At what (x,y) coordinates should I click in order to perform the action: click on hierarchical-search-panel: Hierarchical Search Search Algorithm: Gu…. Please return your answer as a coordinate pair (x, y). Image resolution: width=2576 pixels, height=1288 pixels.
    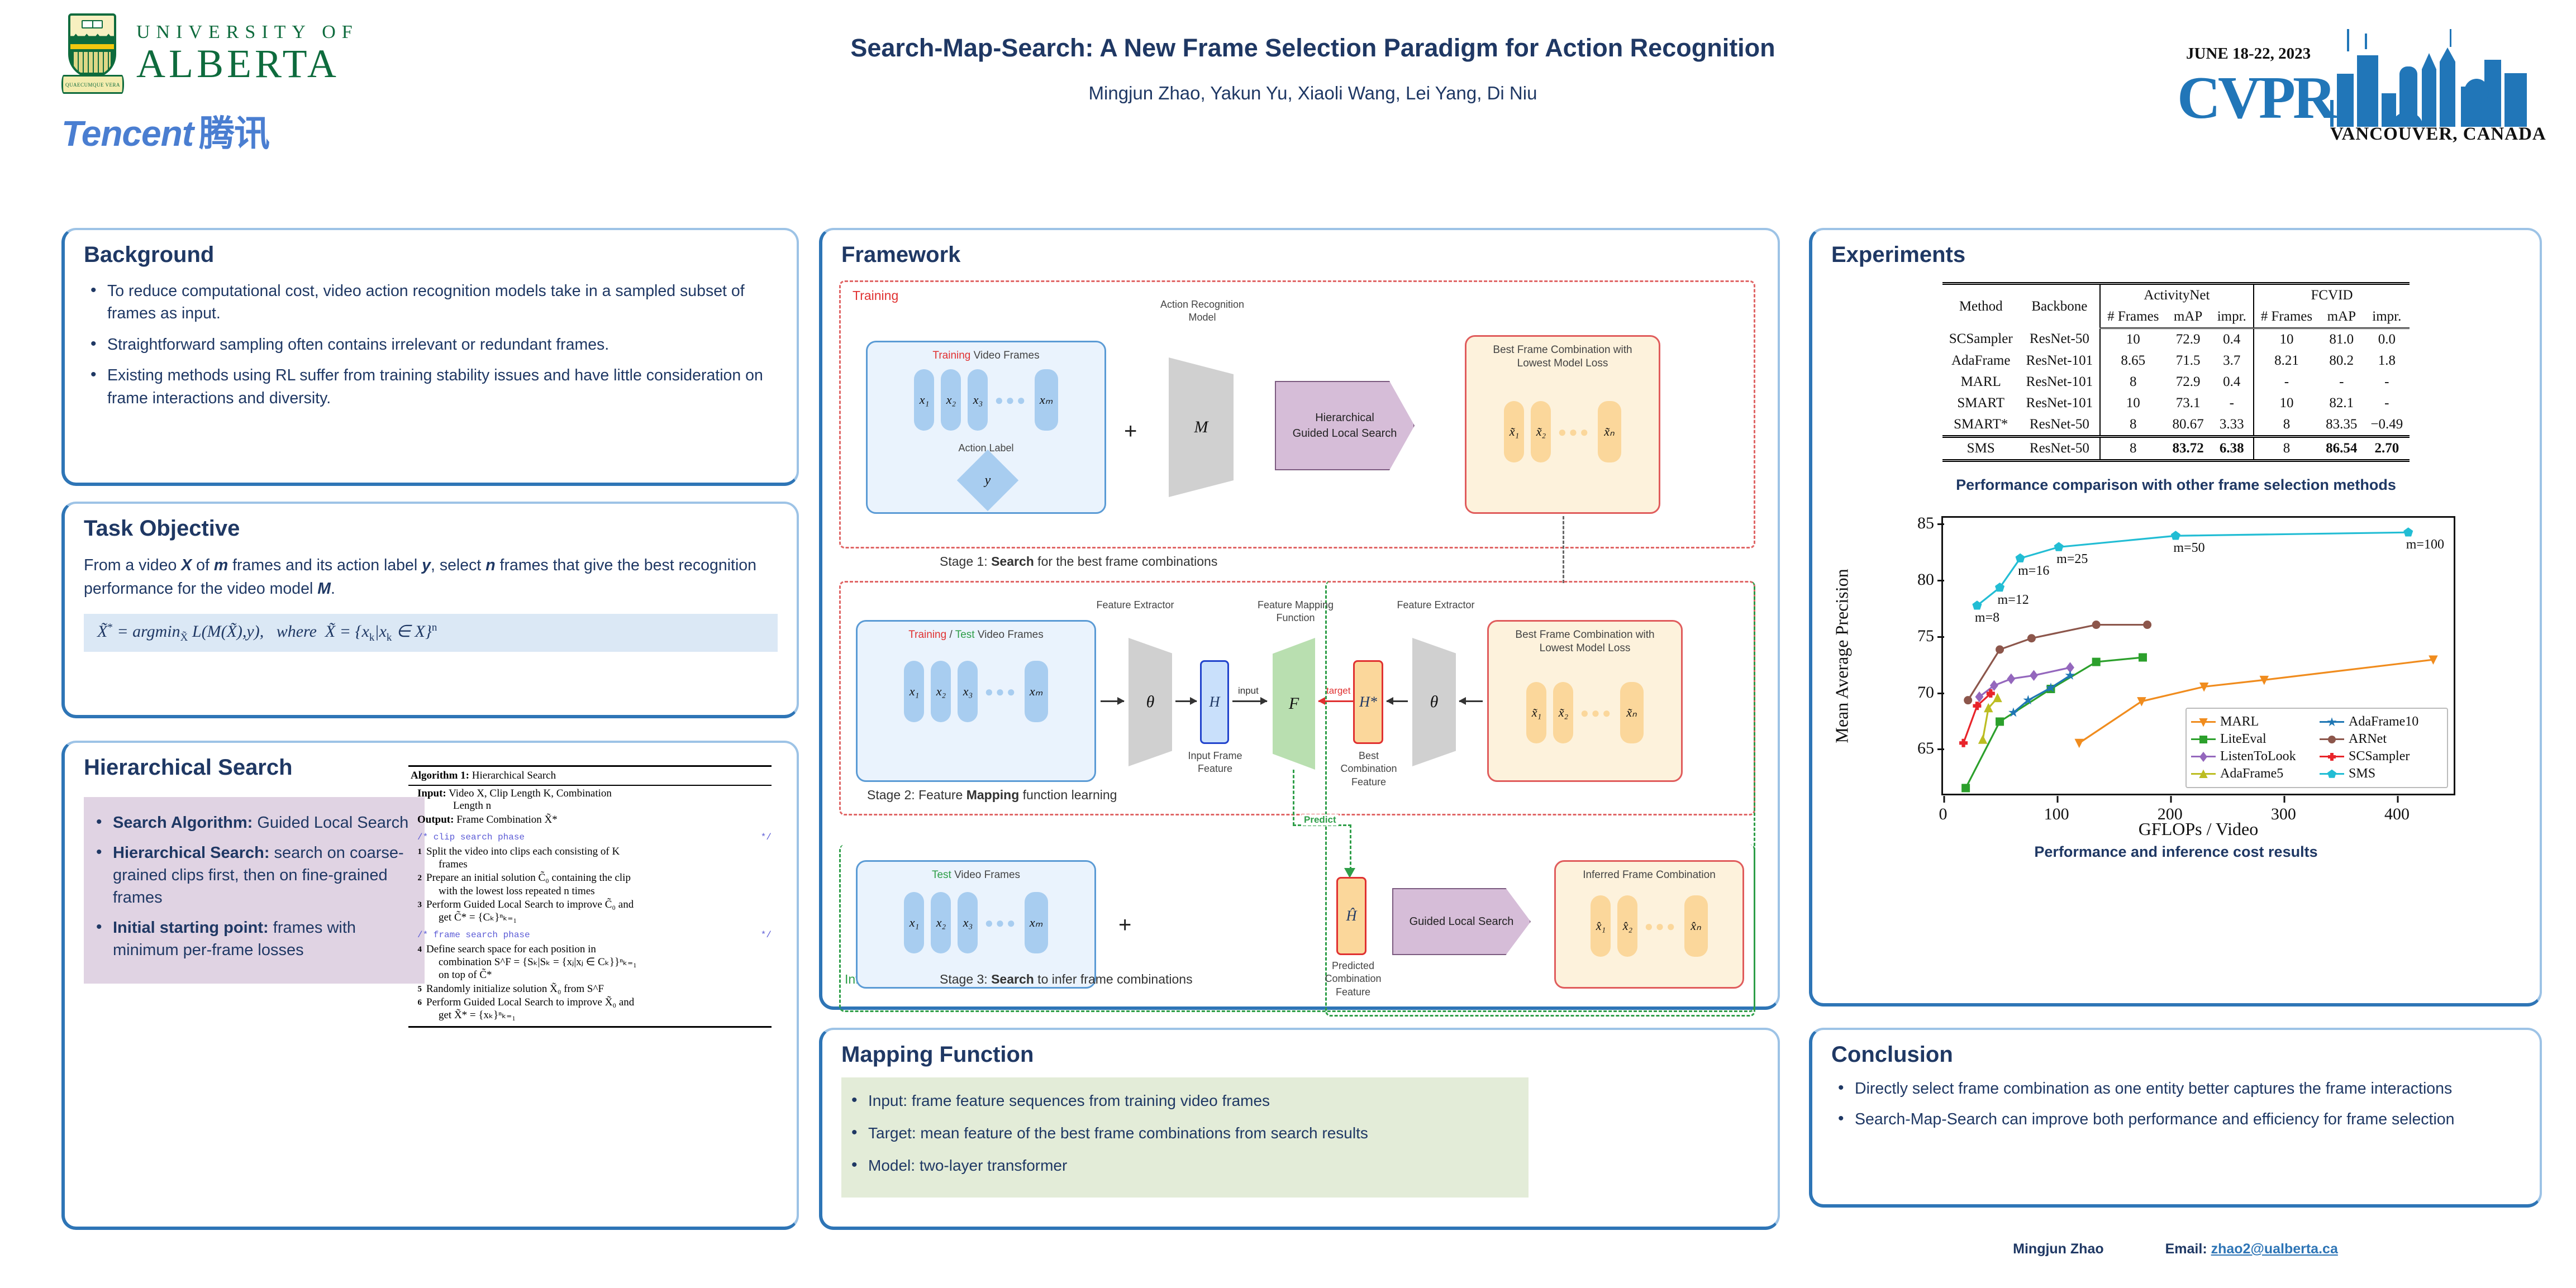
    Looking at the image, I should click on (430, 986).